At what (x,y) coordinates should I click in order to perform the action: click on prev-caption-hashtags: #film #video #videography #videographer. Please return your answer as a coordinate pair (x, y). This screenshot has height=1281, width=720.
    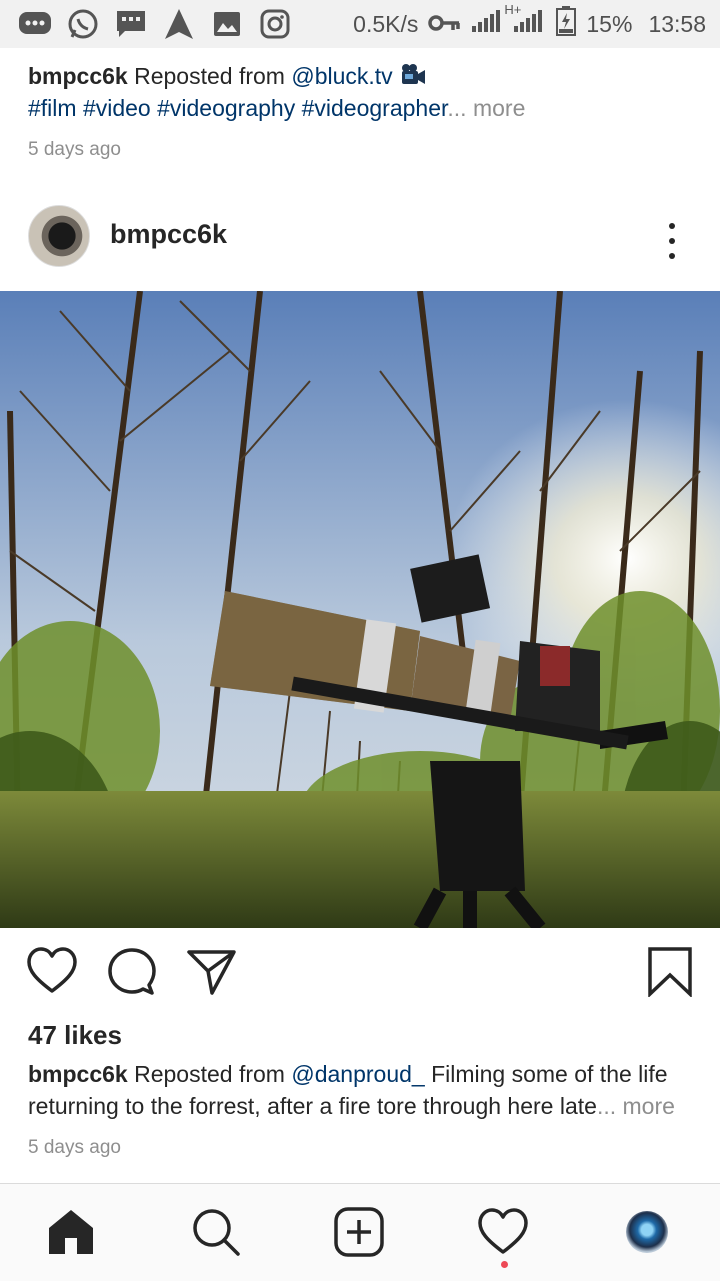
    Looking at the image, I should click on (237, 108).